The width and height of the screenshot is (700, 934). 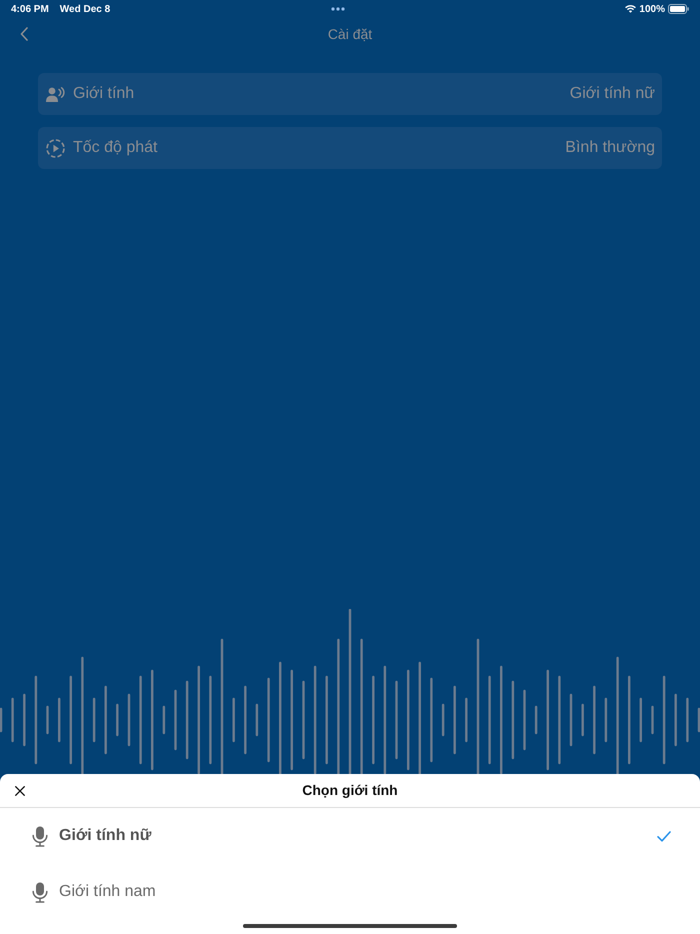 I want to click on option-label: Giới tính nam, so click(x=107, y=892).